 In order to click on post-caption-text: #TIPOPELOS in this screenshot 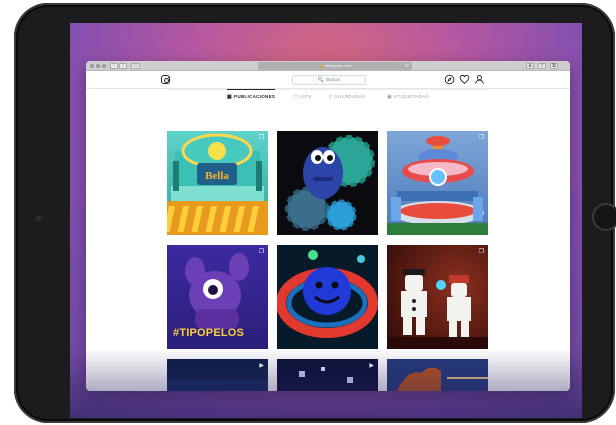, I will do `click(209, 333)`.